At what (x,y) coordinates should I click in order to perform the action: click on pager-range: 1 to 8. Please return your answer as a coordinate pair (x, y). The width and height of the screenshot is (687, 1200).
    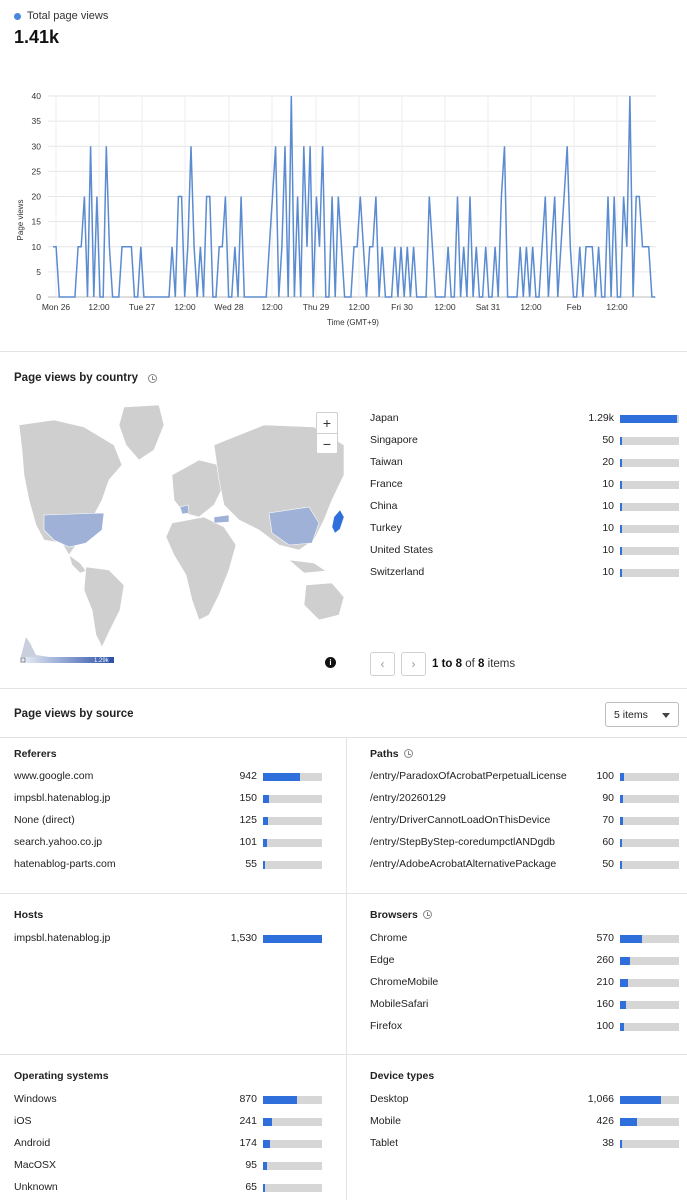
    Looking at the image, I should click on (447, 664).